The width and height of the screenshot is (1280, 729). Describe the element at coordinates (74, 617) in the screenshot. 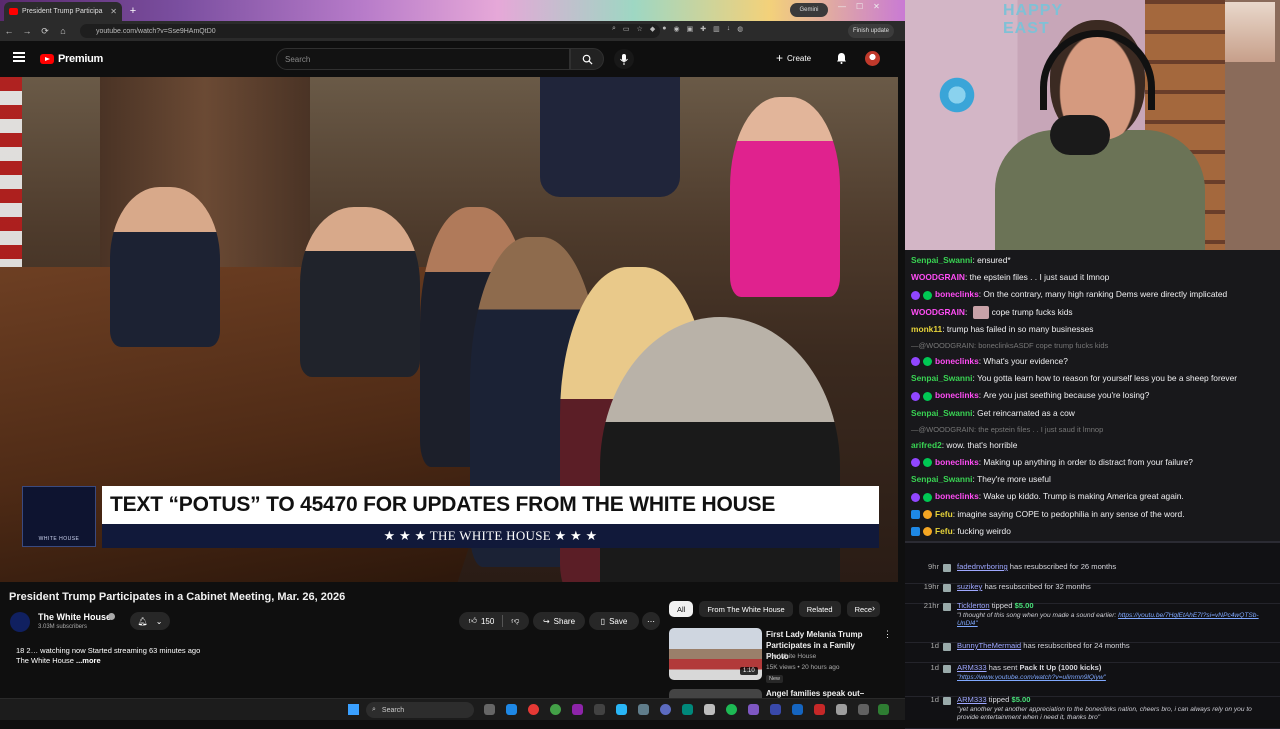

I see `channel-name: The White House` at that location.